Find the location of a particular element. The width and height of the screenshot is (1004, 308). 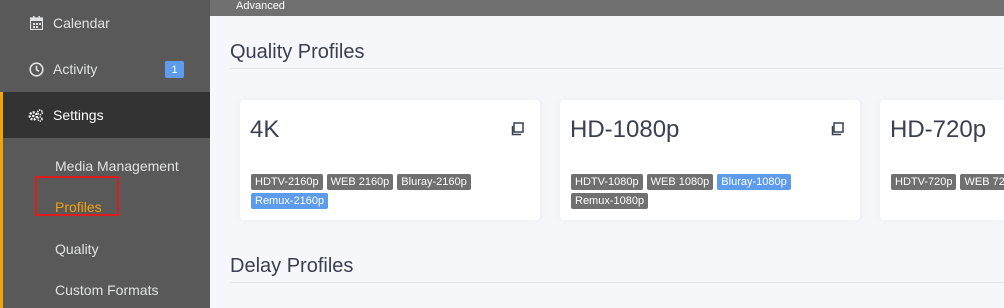

profile-name: HD-720p is located at coordinates (938, 129).